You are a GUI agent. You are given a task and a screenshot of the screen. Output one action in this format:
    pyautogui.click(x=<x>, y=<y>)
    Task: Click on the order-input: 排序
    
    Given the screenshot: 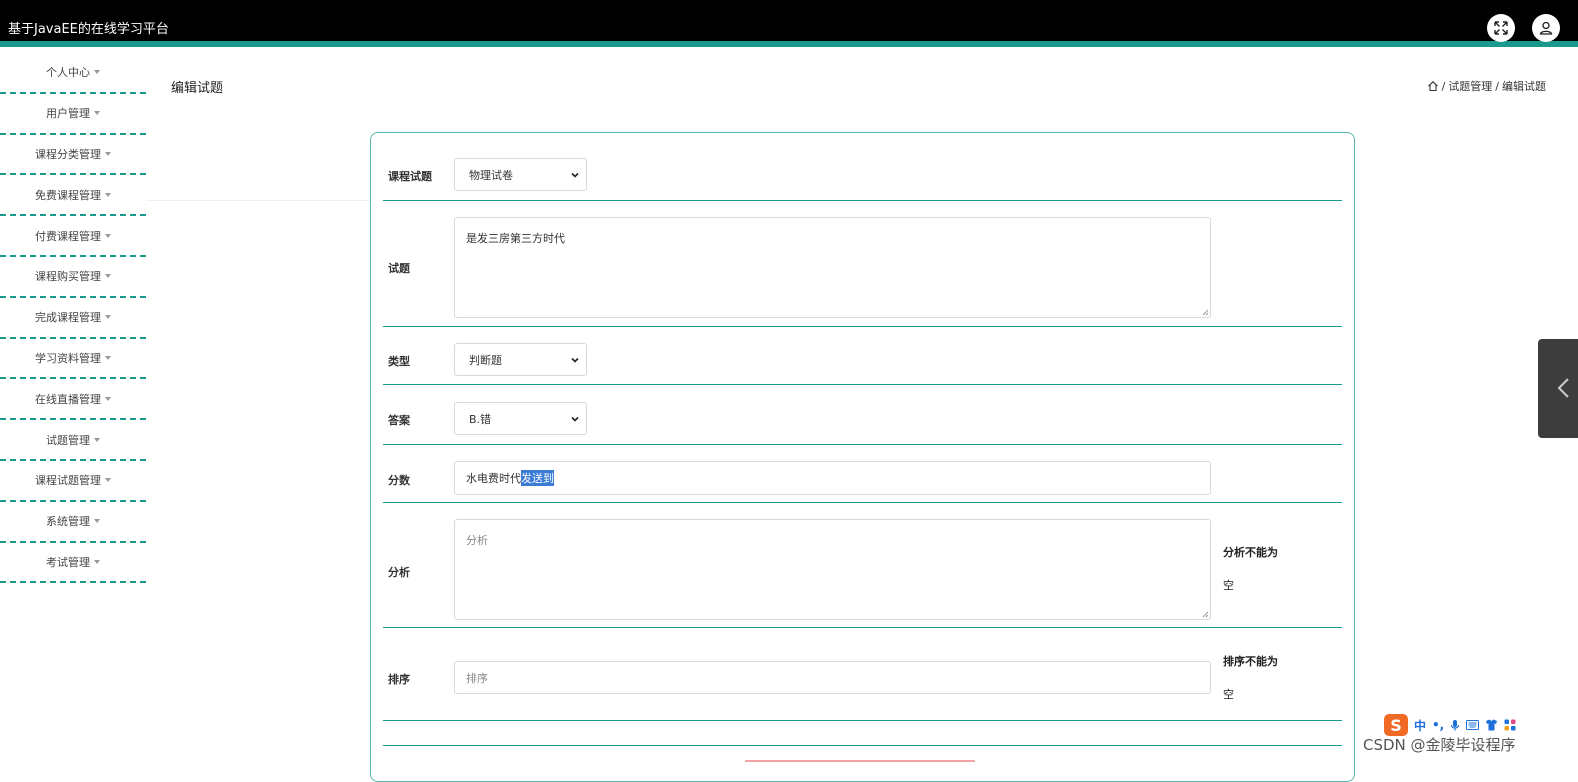 What is the action you would take?
    pyautogui.click(x=832, y=677)
    